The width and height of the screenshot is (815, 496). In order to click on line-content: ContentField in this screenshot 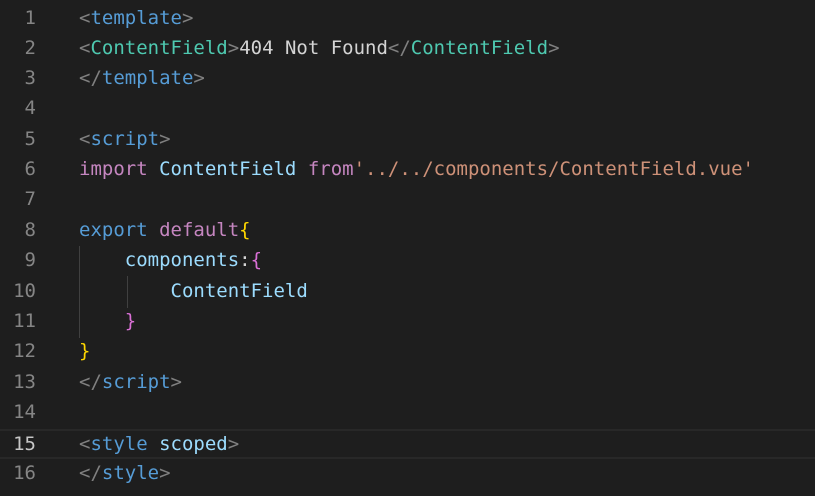, I will do `click(193, 291)`.